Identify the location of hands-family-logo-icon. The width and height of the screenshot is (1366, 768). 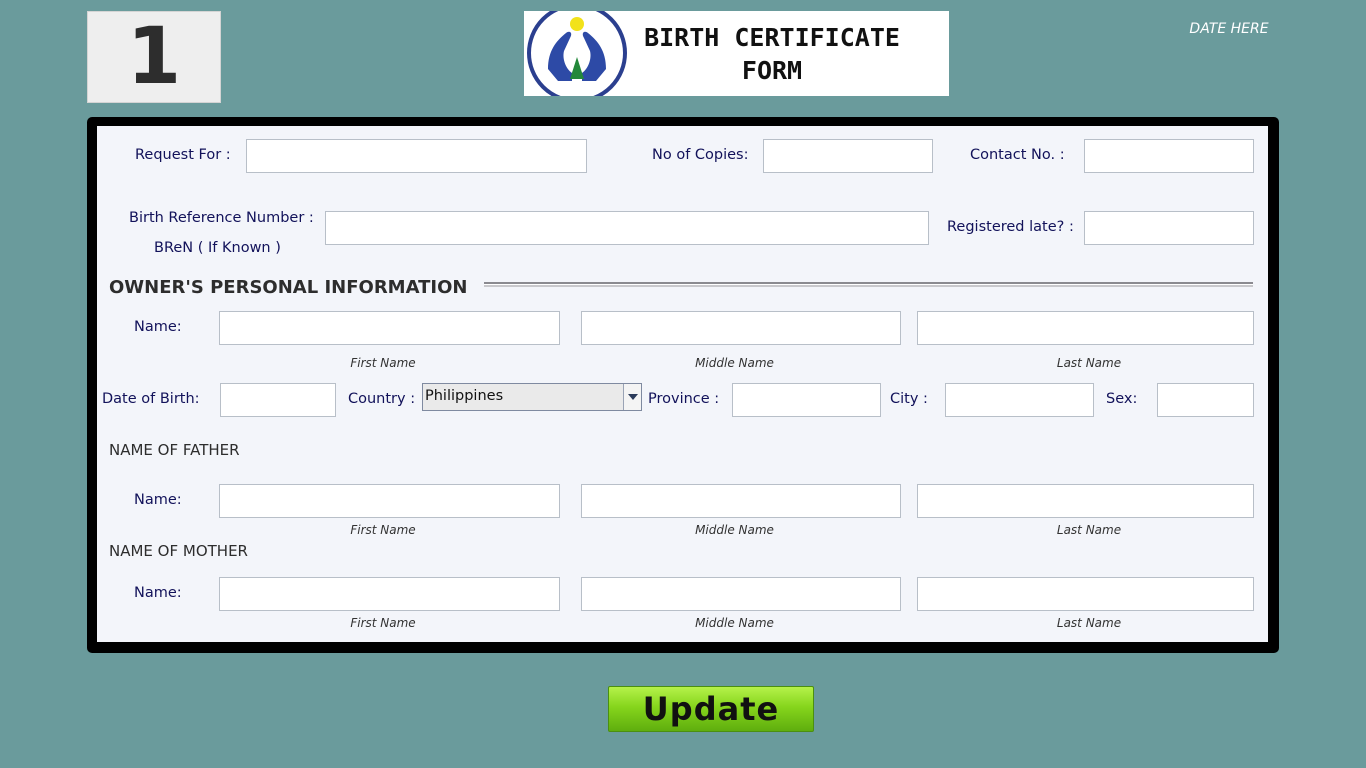
(577, 53).